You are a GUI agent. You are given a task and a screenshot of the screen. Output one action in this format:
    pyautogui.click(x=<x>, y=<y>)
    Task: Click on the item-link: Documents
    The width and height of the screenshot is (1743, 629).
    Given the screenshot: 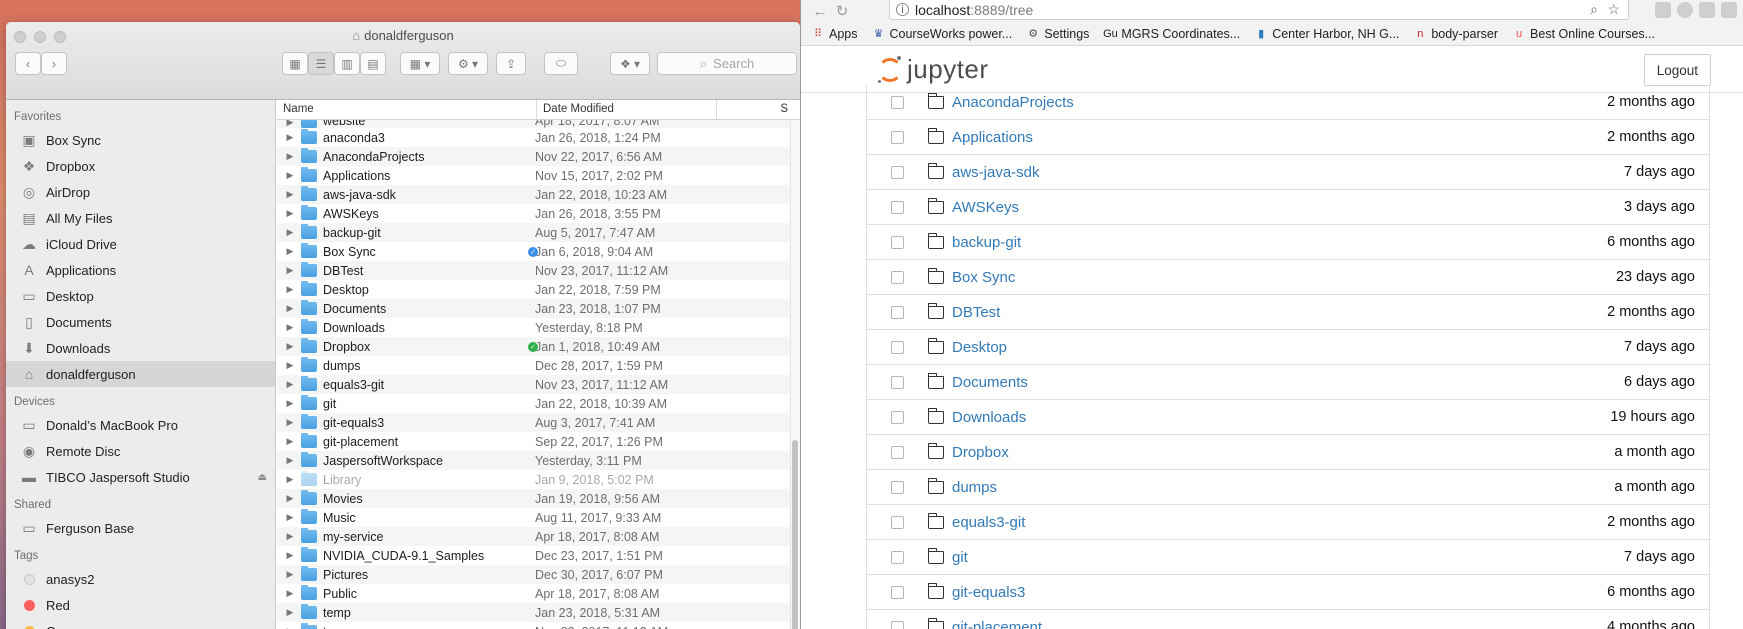 What is the action you would take?
    pyautogui.click(x=990, y=382)
    